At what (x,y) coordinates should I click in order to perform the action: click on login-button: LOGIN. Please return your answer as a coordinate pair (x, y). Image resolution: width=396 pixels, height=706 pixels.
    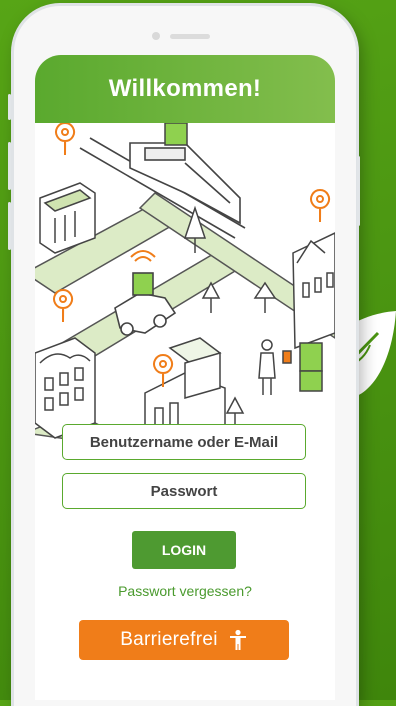
    Looking at the image, I should click on (184, 550).